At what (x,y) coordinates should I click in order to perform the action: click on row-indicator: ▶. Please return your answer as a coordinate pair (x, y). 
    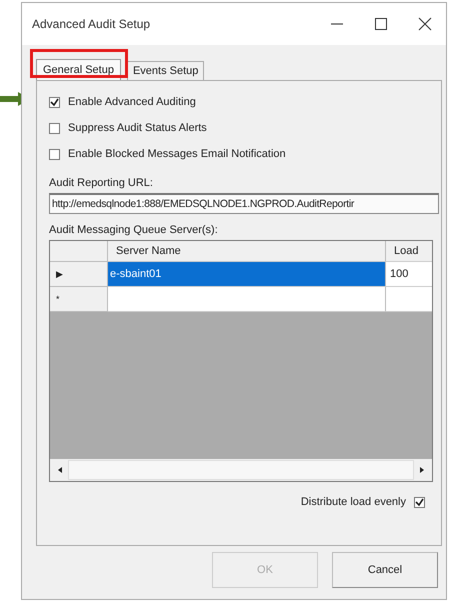
    Looking at the image, I should click on (79, 274).